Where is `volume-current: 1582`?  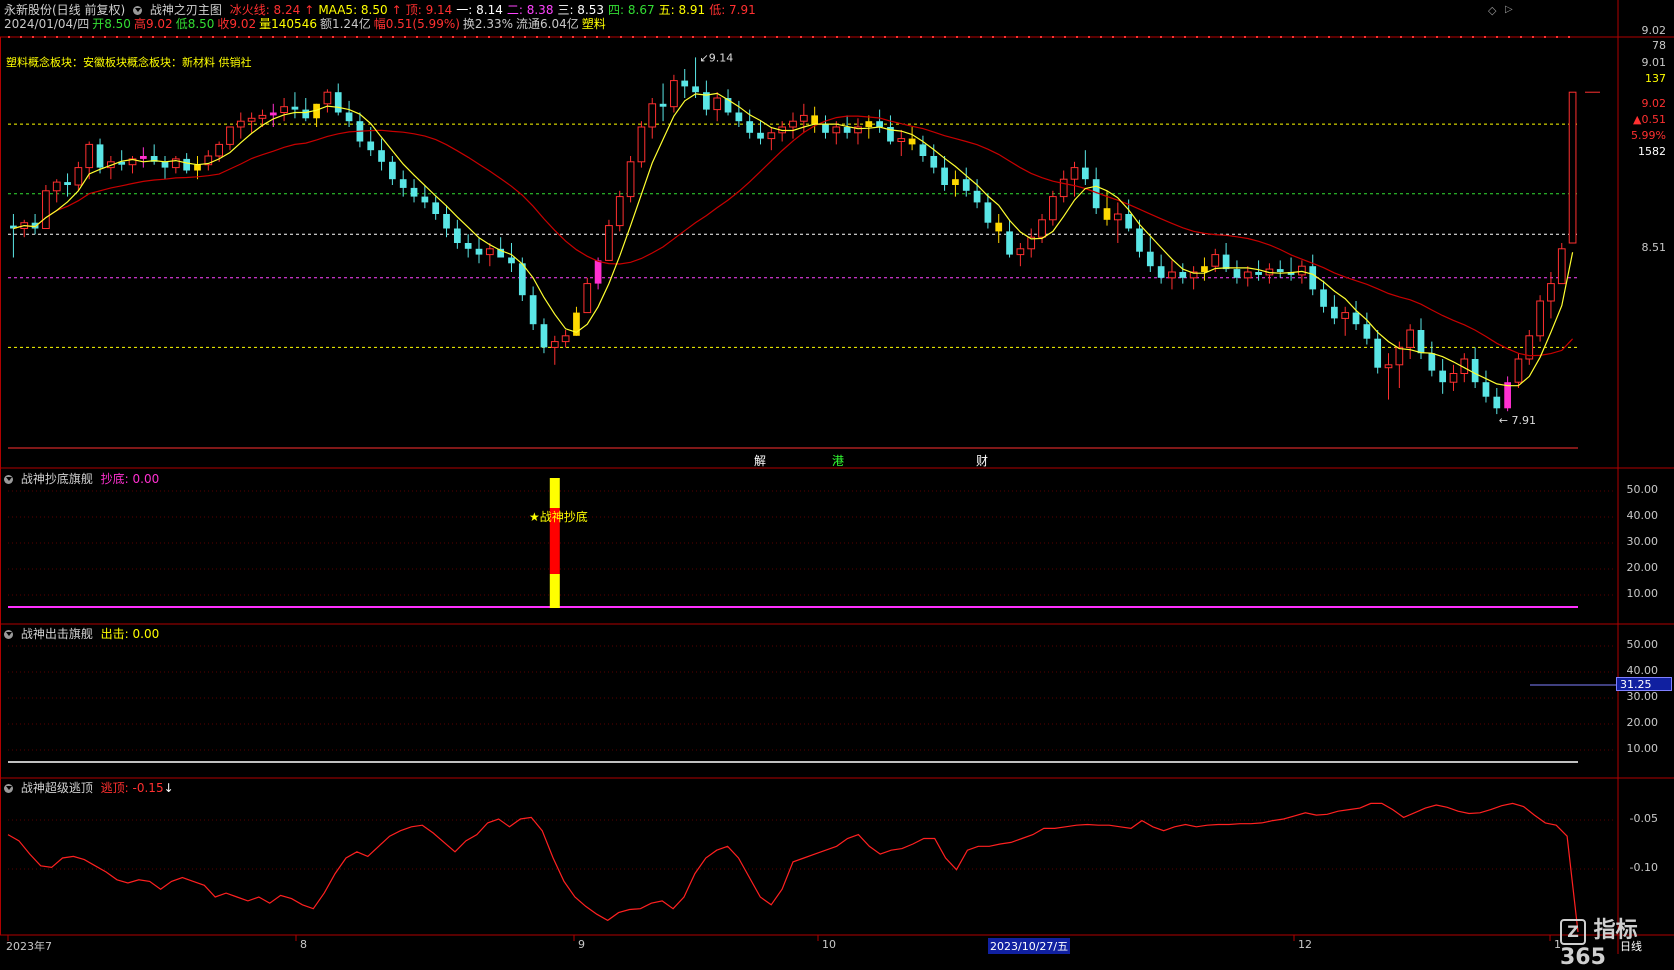 volume-current: 1582 is located at coordinates (1652, 151).